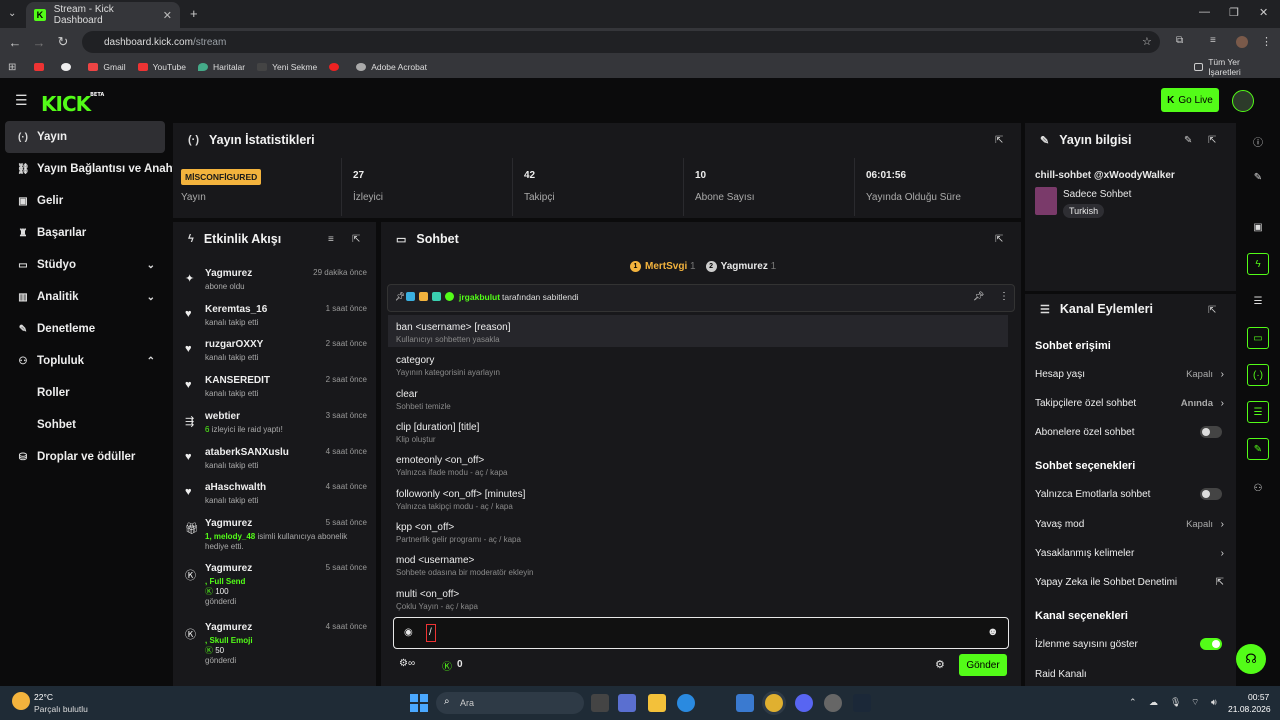  Describe the element at coordinates (1258, 488) in the screenshot. I see `community-icon: ⚇` at that location.